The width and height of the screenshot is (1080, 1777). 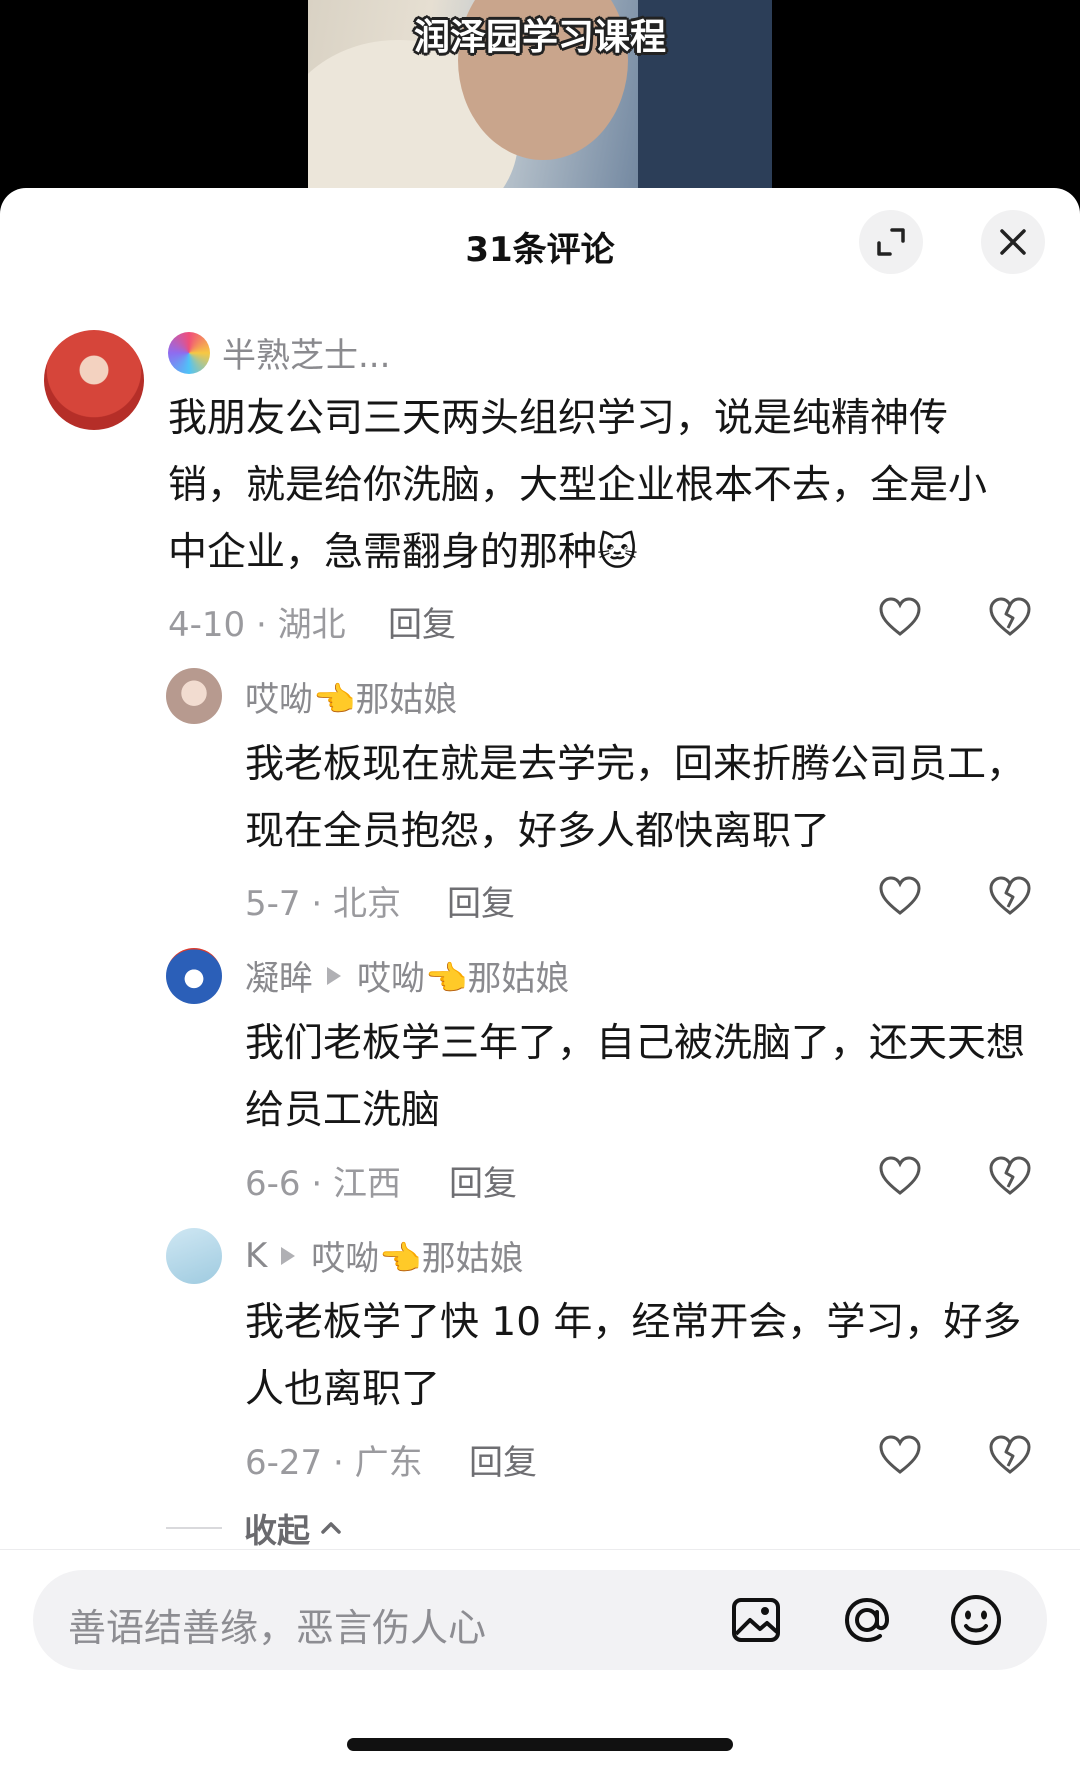 What do you see at coordinates (635, 798) in the screenshot?
I see `reply-text: 我老板现在就是去学完，回来折腾公司员工，现在全员抱怨，好多人都快离职了` at bounding box center [635, 798].